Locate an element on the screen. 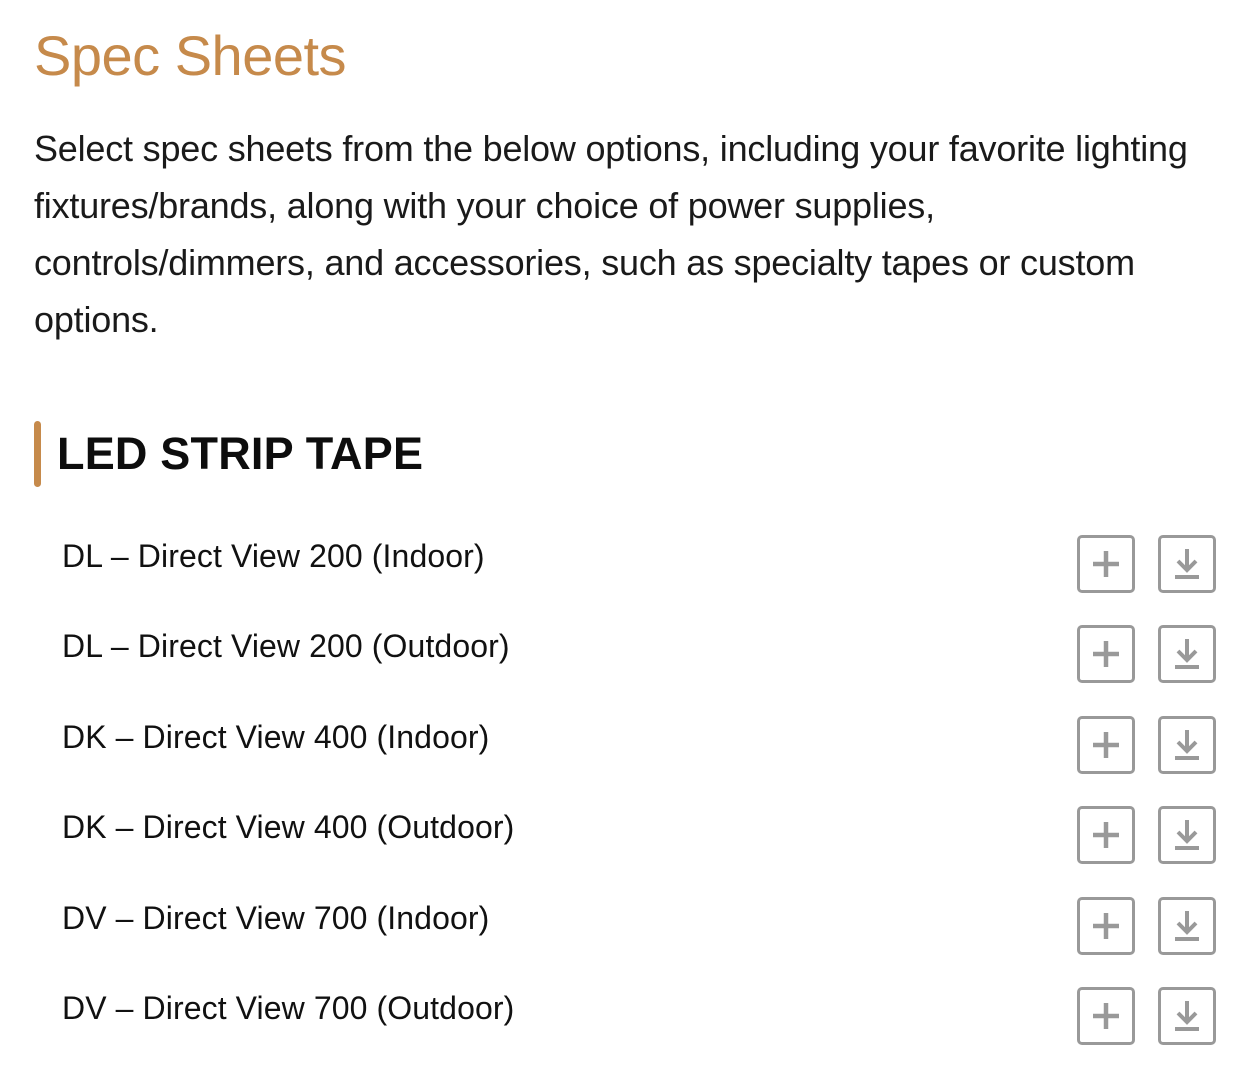 This screenshot has height=1084, width=1252. spec-sheet-label: DL – Direct View 200 (Outdoor) is located at coordinates (286, 646).